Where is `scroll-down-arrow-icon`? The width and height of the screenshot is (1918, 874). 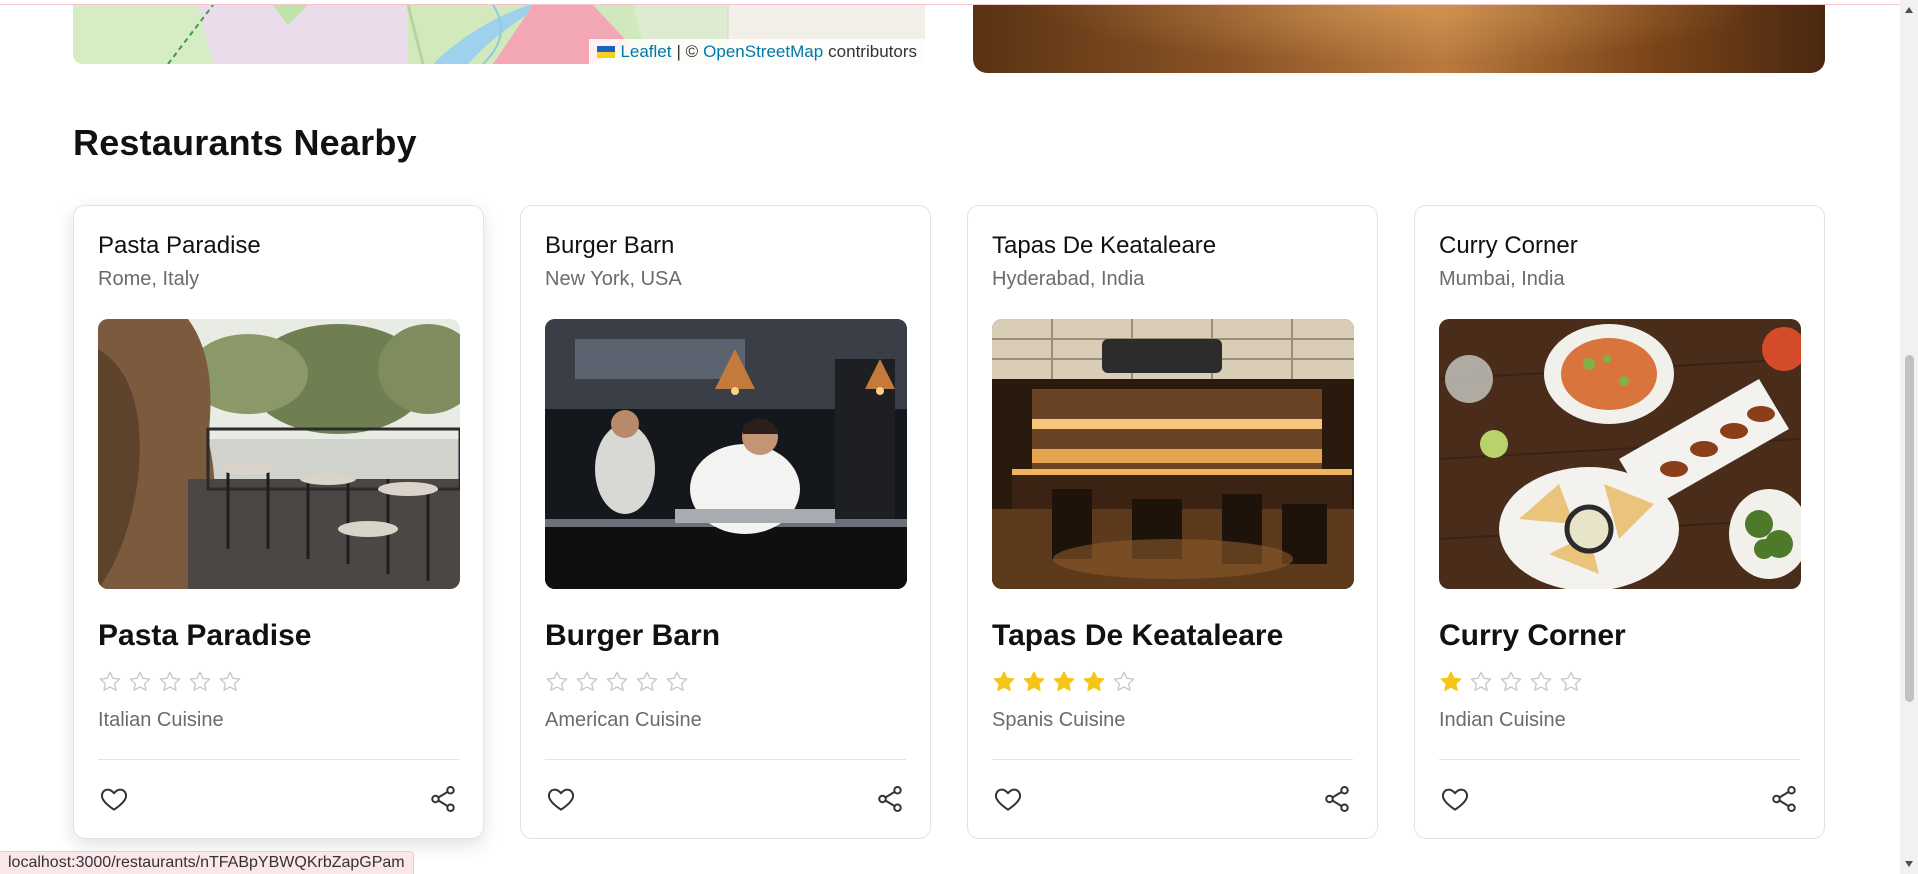 scroll-down-arrow-icon is located at coordinates (1909, 864).